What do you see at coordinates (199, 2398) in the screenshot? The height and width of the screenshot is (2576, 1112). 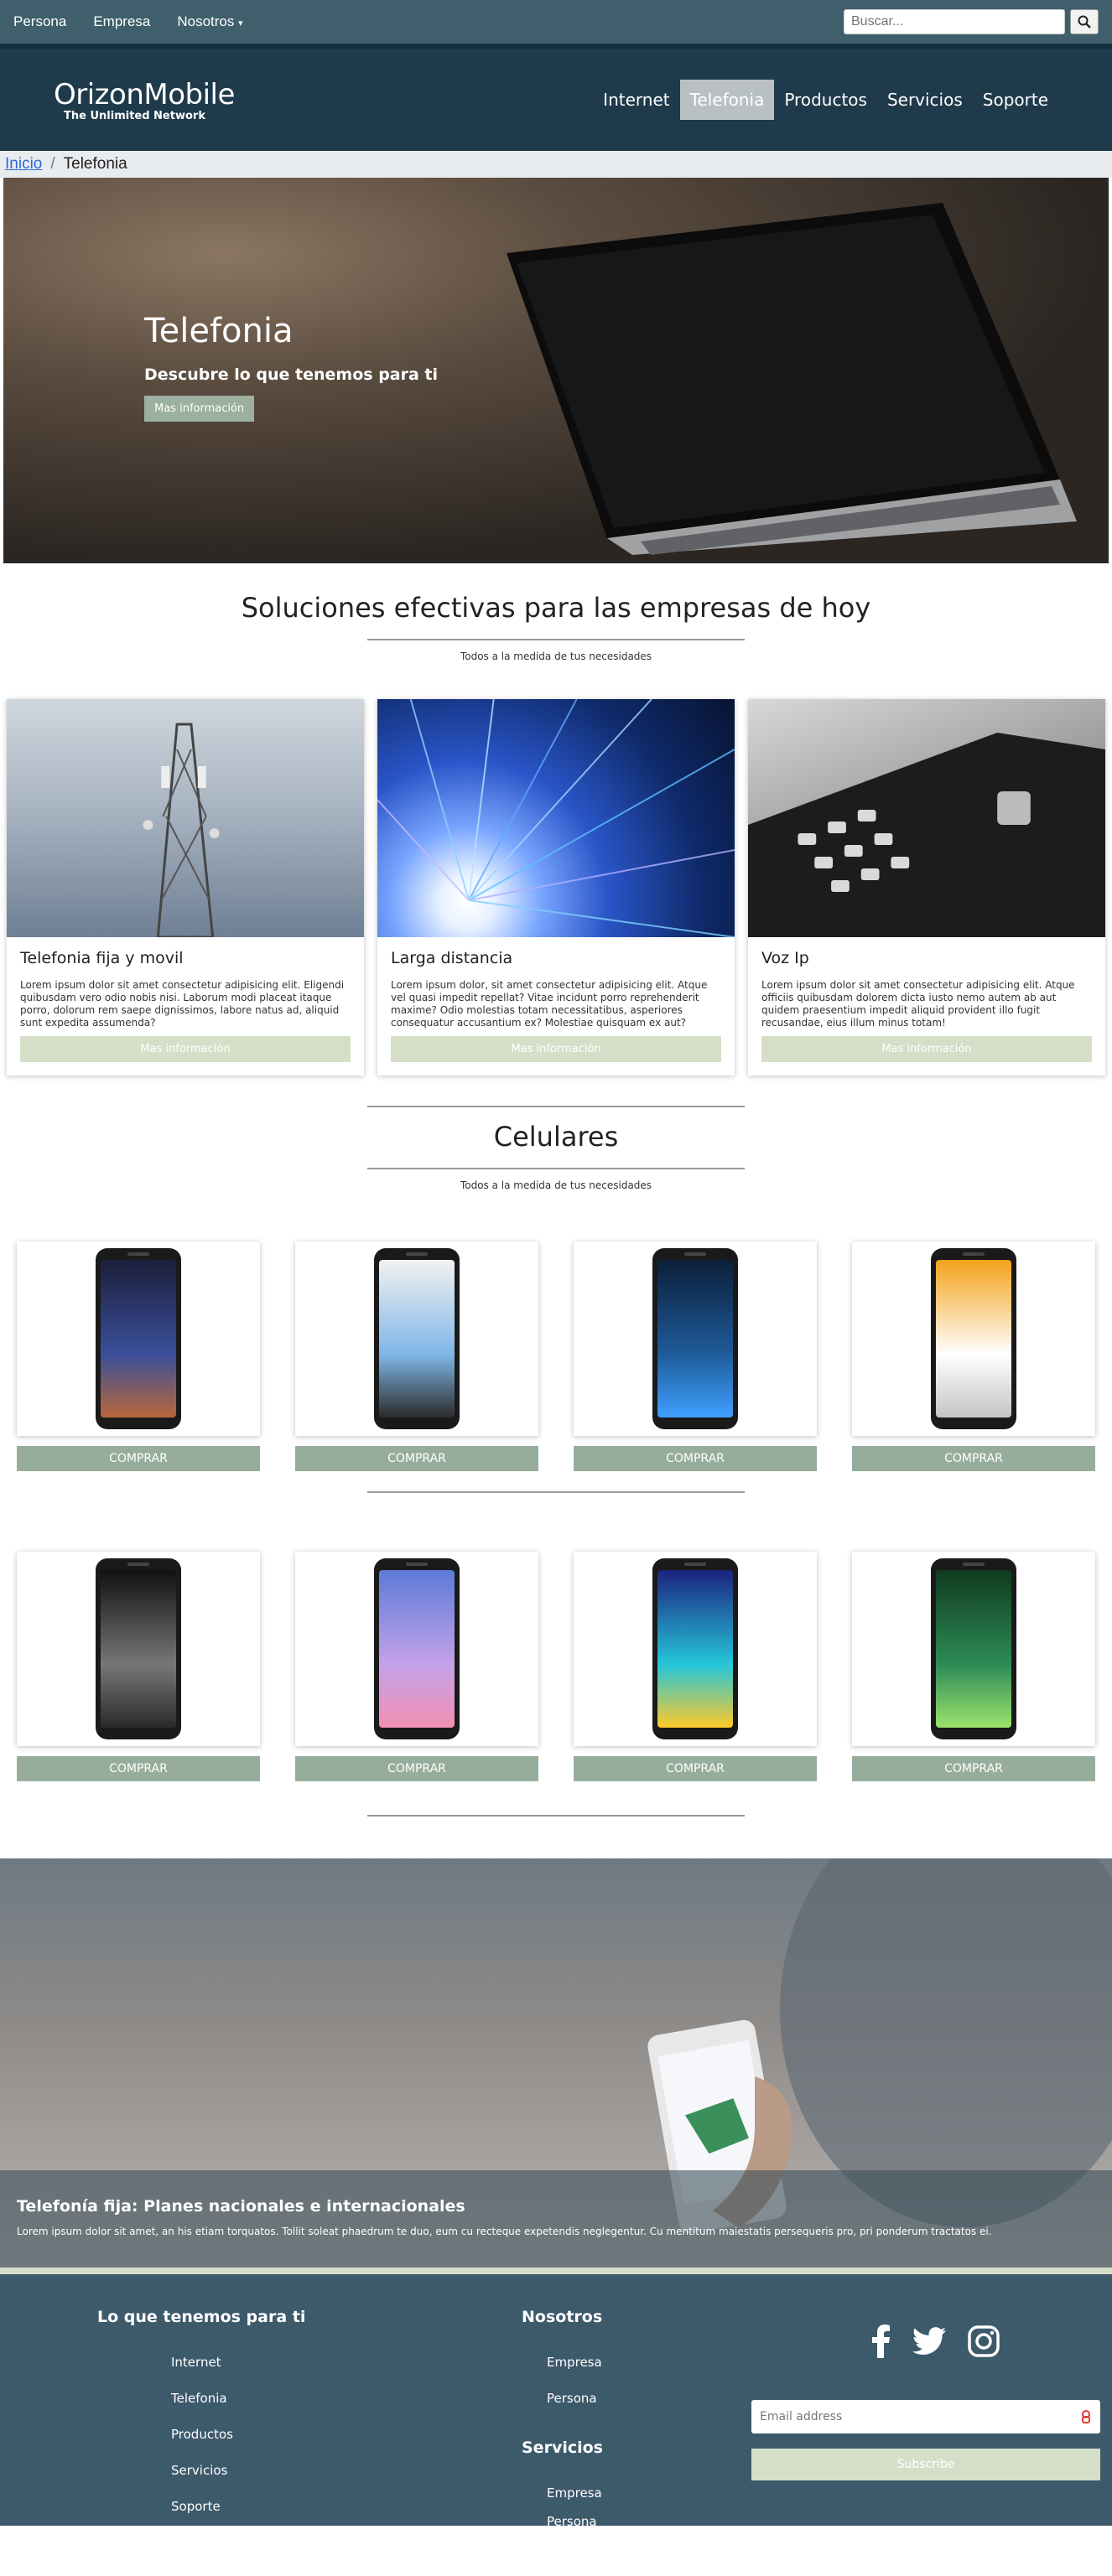 I see `footer-link-telefonia: Telefonia` at bounding box center [199, 2398].